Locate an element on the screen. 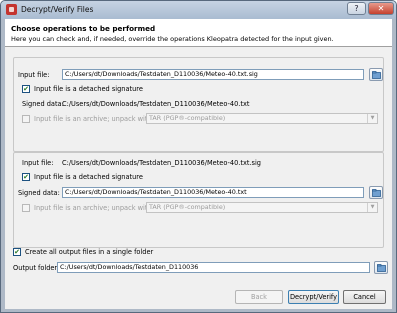  back-button: Back is located at coordinates (259, 297).